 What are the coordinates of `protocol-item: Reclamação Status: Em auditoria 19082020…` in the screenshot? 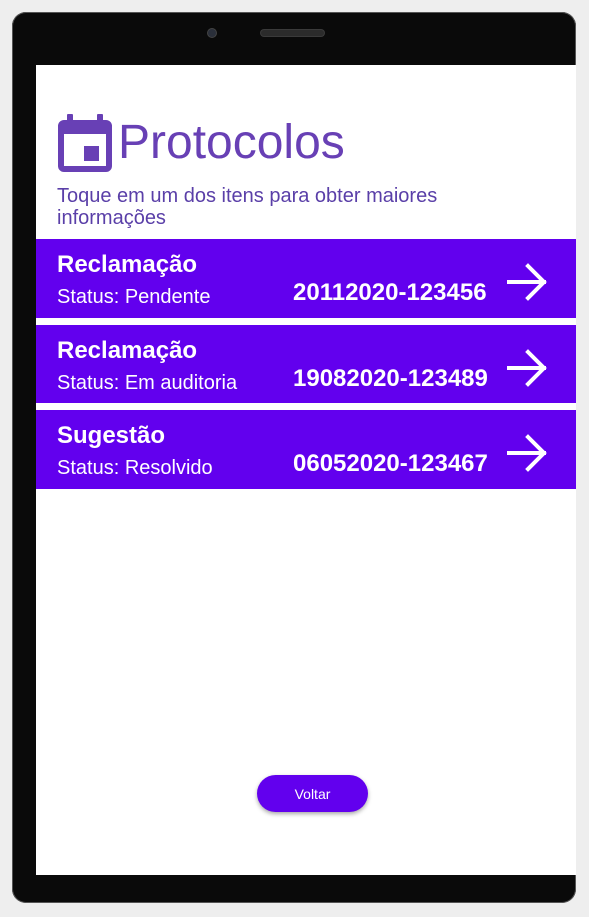 It's located at (306, 364).